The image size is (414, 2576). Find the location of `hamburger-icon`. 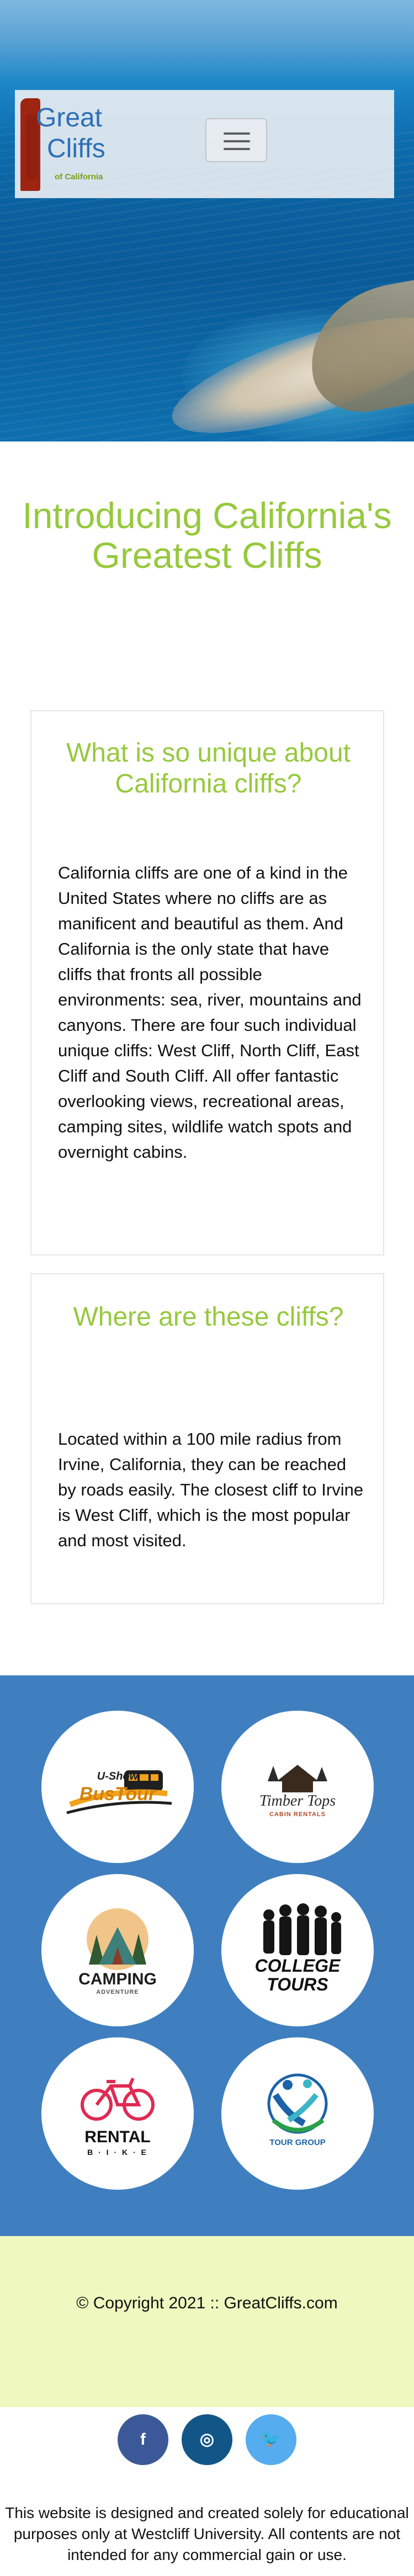

hamburger-icon is located at coordinates (237, 133).